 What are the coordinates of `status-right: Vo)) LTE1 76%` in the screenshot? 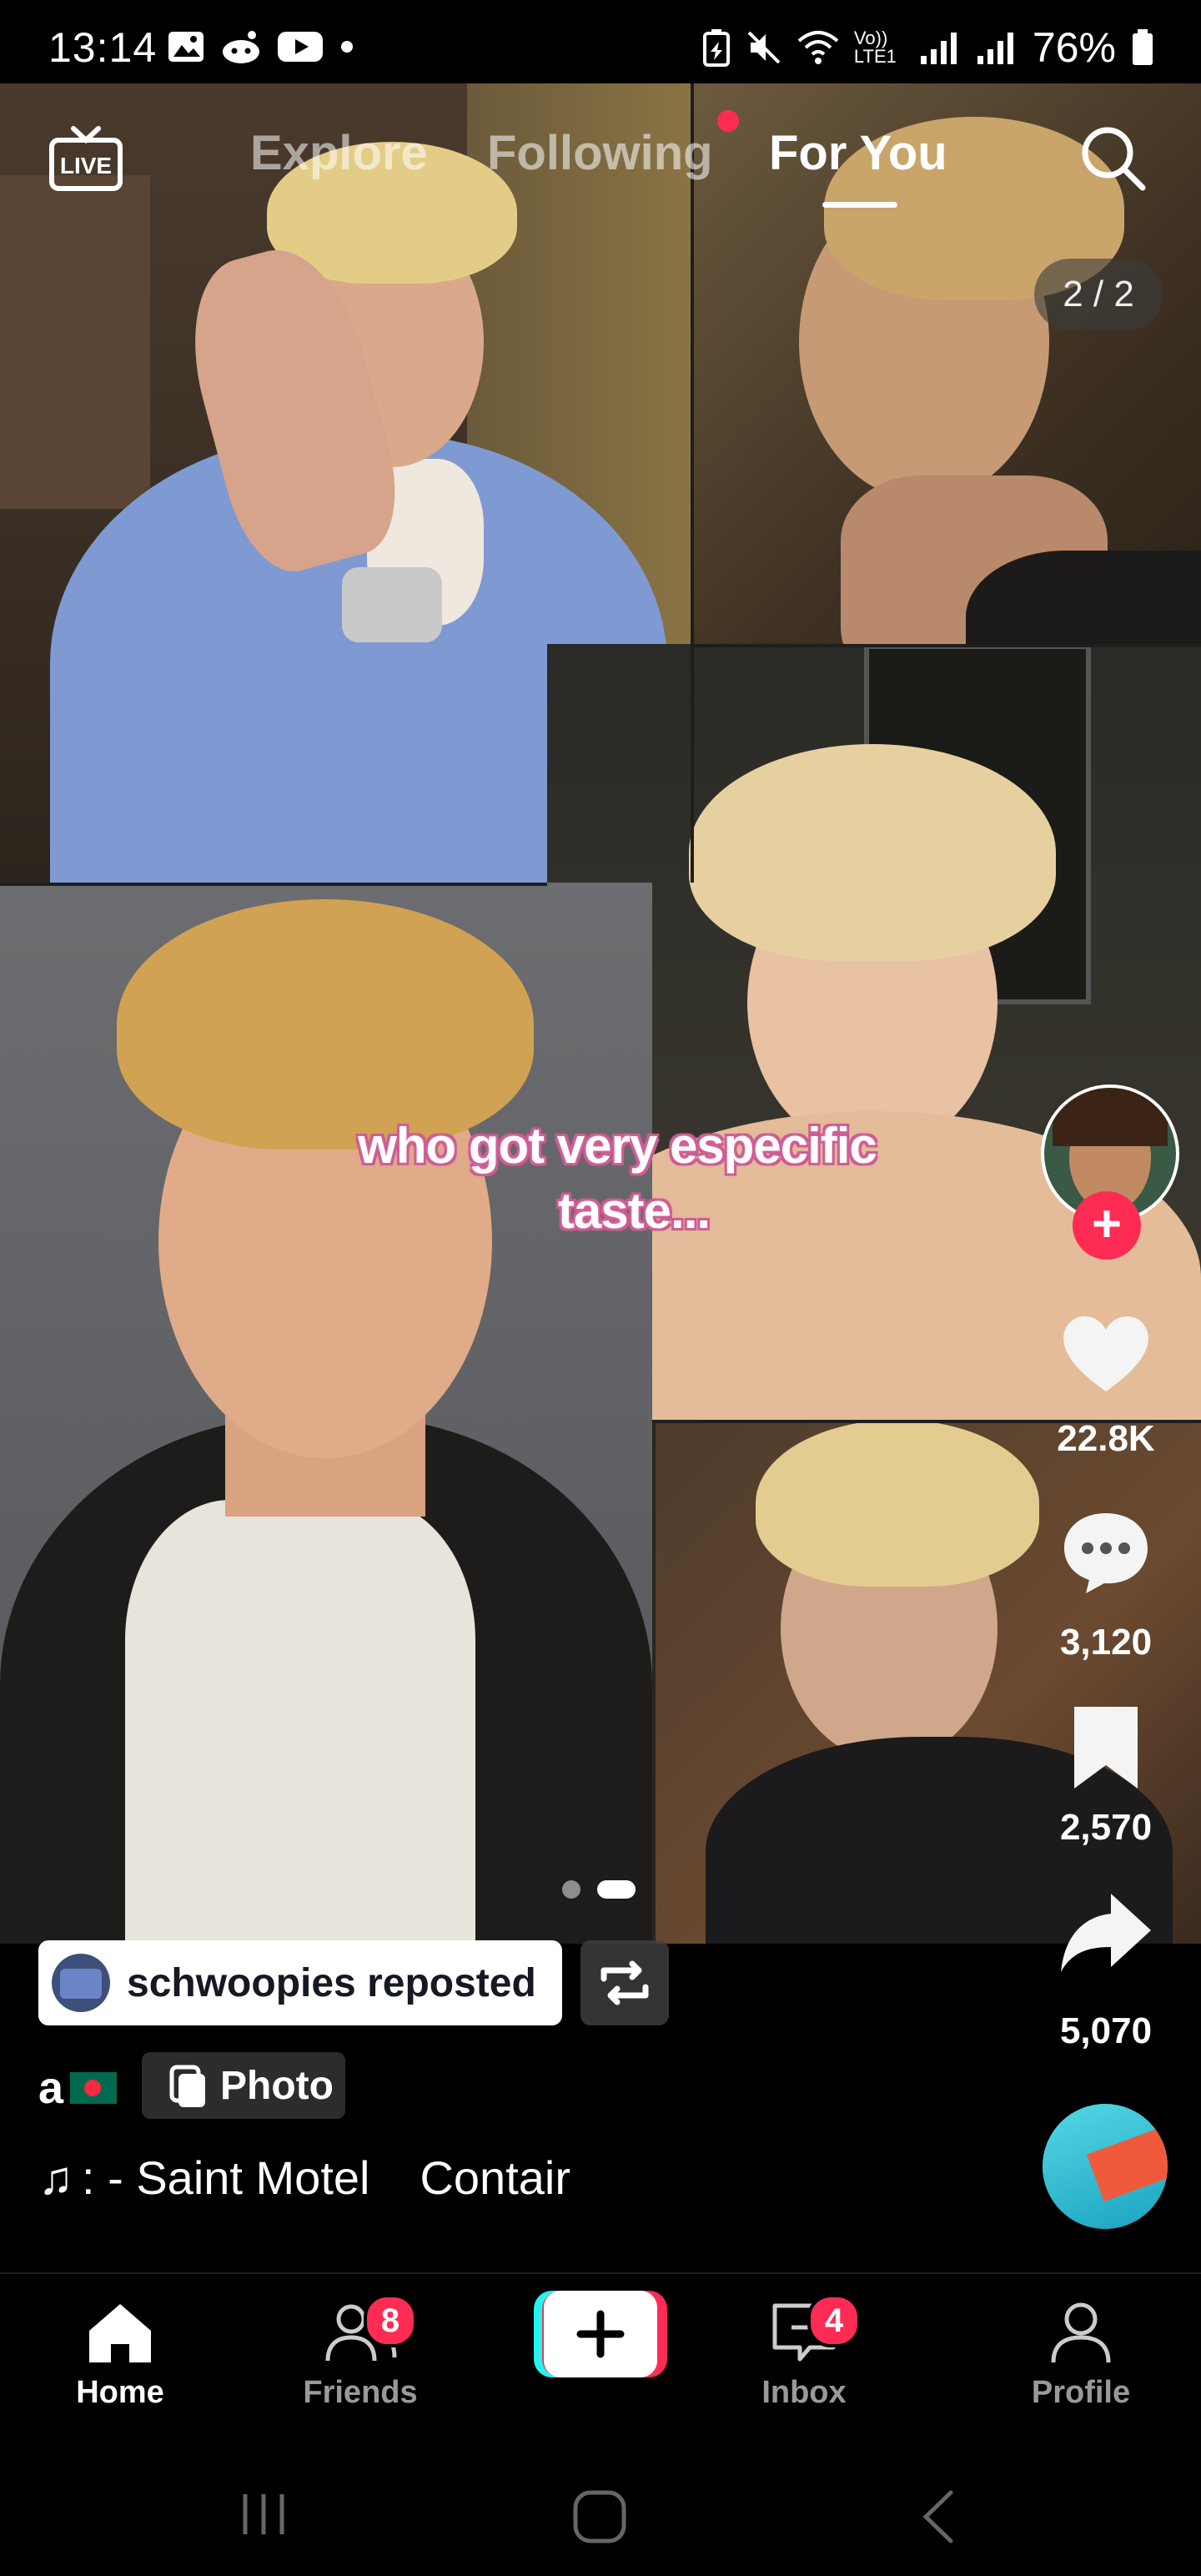 It's located at (928, 47).